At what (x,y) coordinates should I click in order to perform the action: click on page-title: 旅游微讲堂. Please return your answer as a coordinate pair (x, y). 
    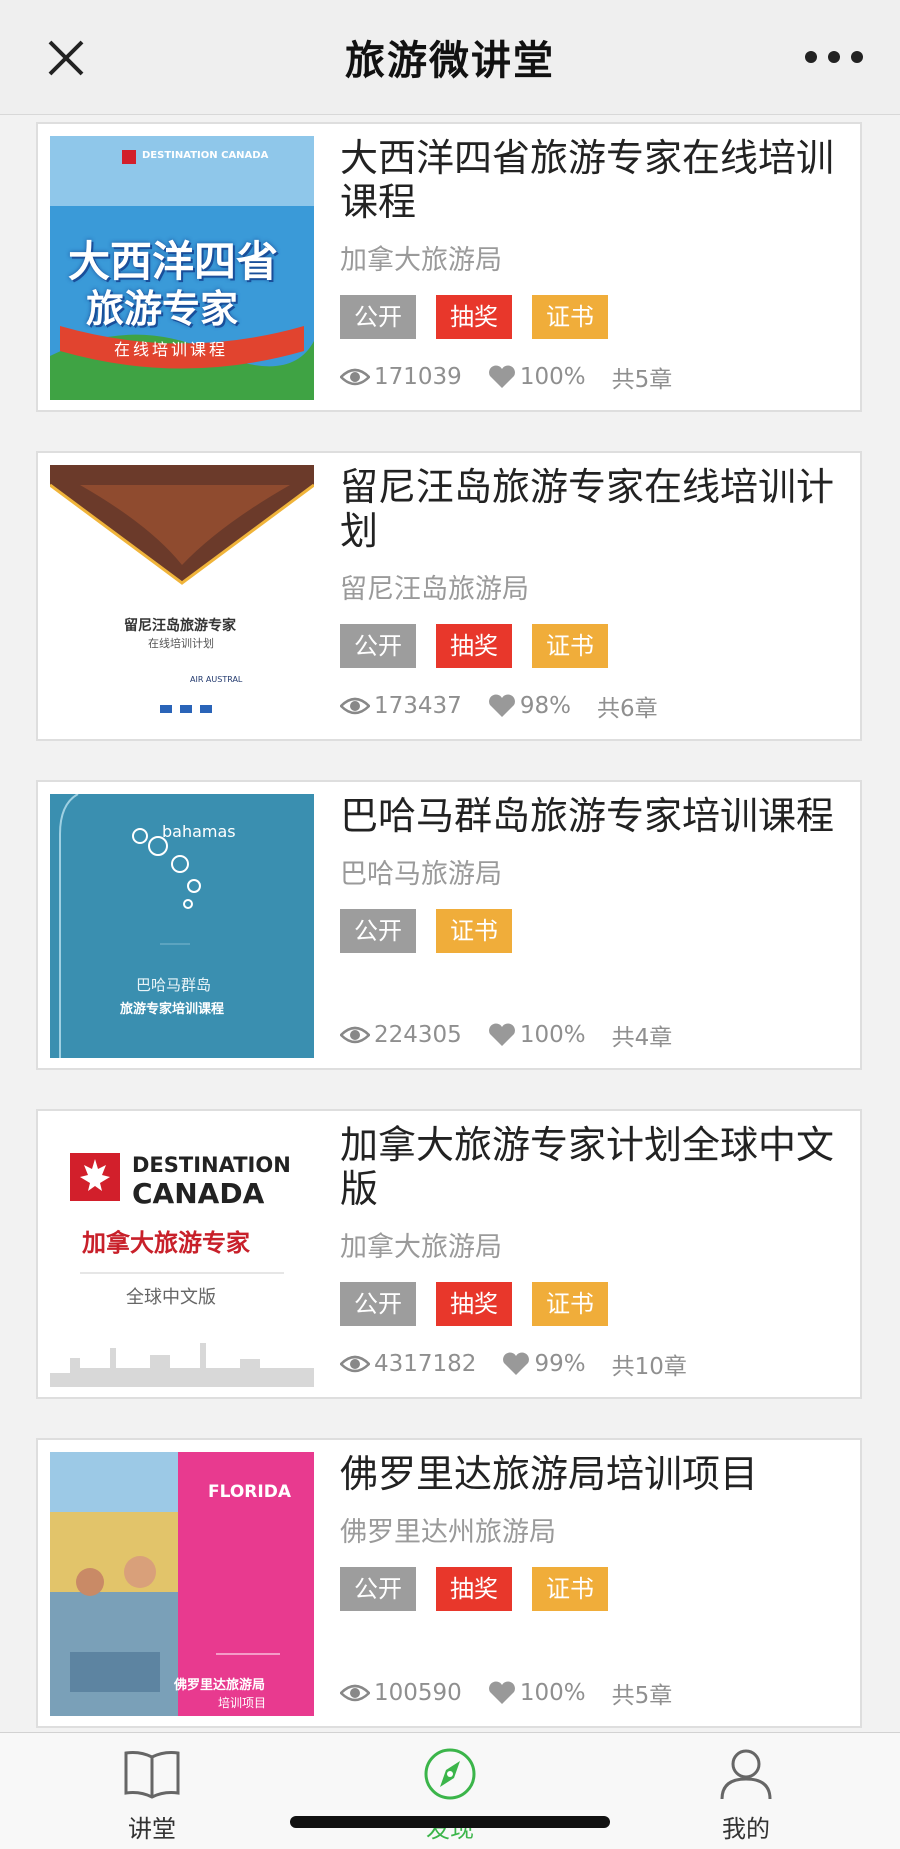
    Looking at the image, I should click on (450, 61).